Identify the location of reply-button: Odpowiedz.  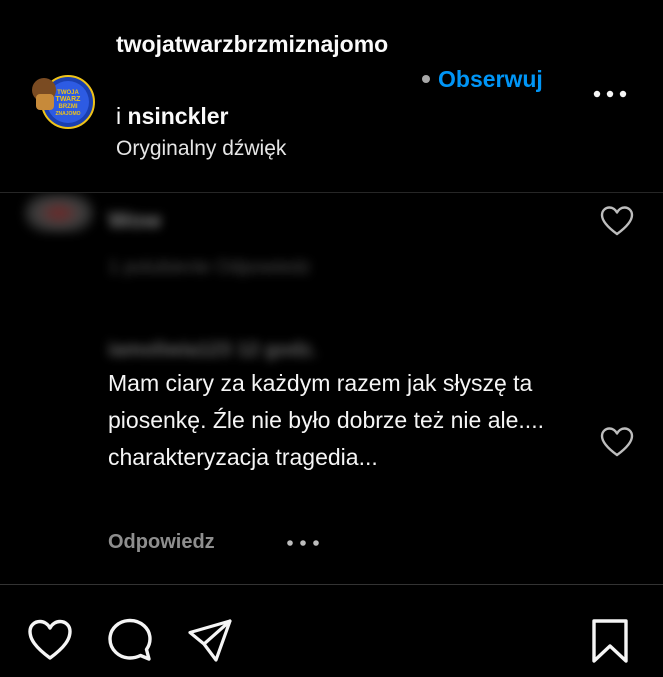
(161, 542).